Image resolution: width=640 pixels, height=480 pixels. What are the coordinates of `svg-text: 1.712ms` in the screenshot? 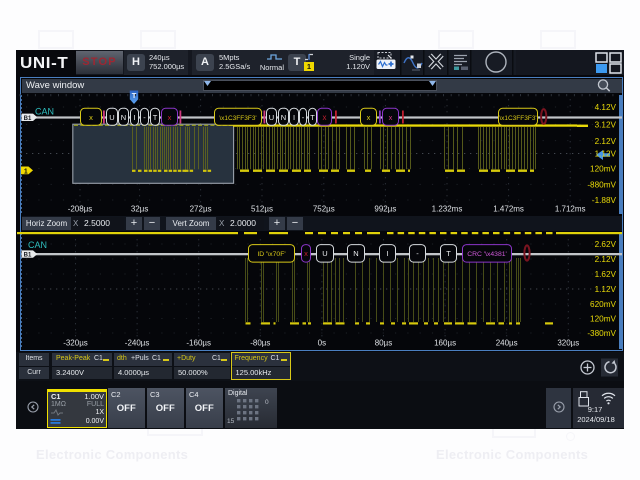 It's located at (570, 209).